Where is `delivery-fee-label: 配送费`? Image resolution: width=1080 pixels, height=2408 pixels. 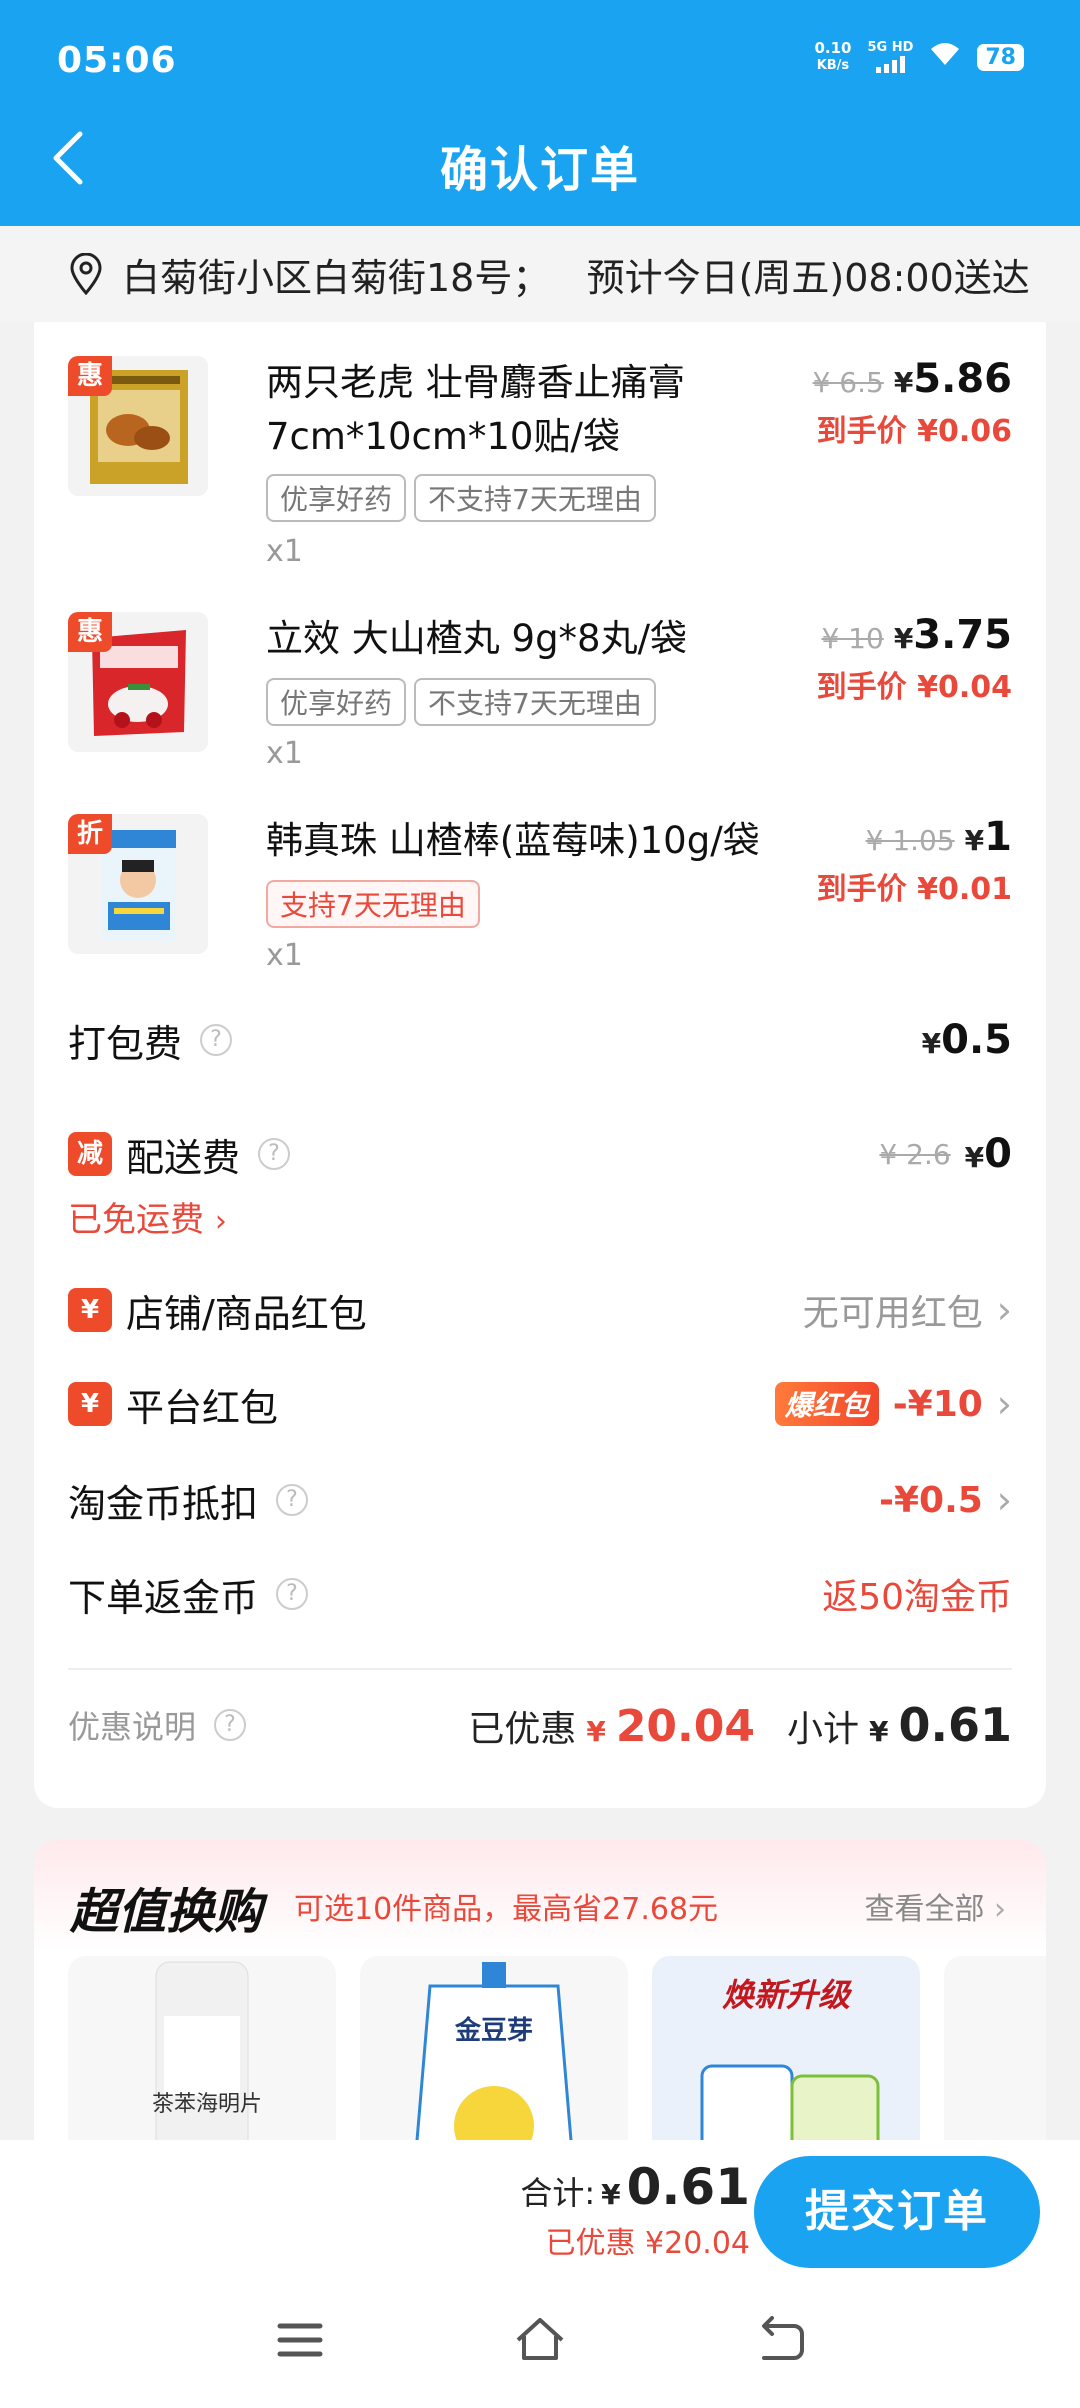 delivery-fee-label: 配送费 is located at coordinates (183, 1157).